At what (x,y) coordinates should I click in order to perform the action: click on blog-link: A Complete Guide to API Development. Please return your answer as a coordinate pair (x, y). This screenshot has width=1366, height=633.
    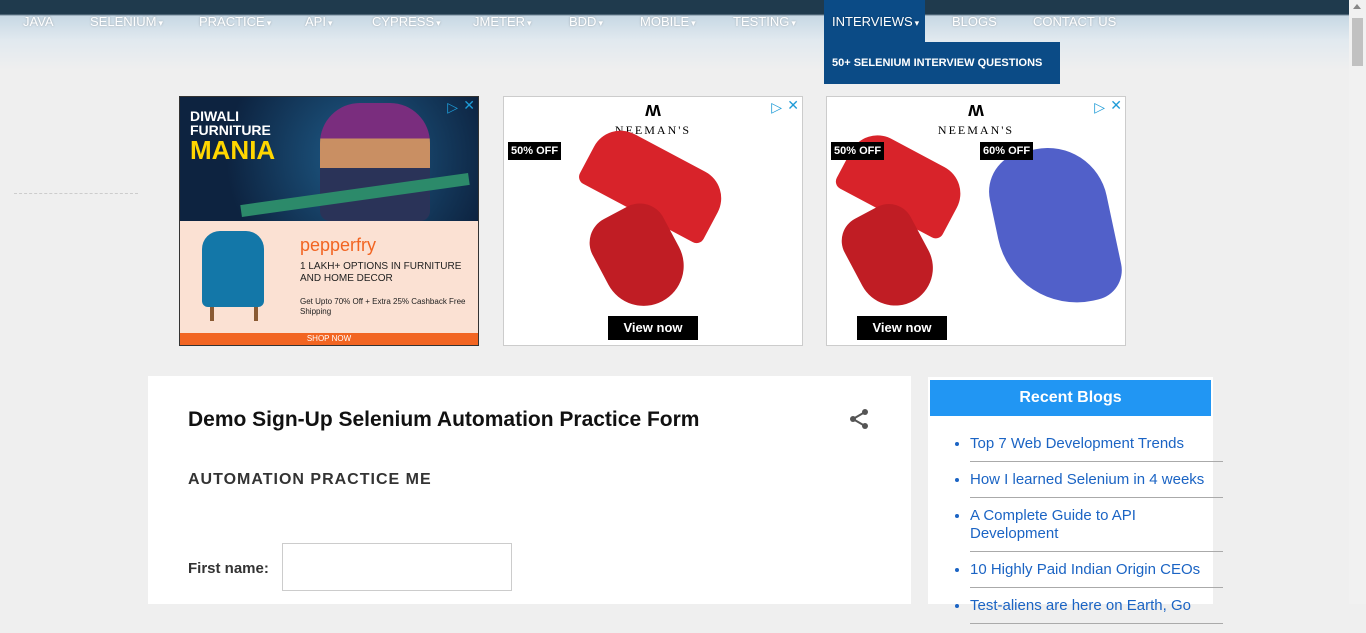
    Looking at the image, I should click on (1053, 524).